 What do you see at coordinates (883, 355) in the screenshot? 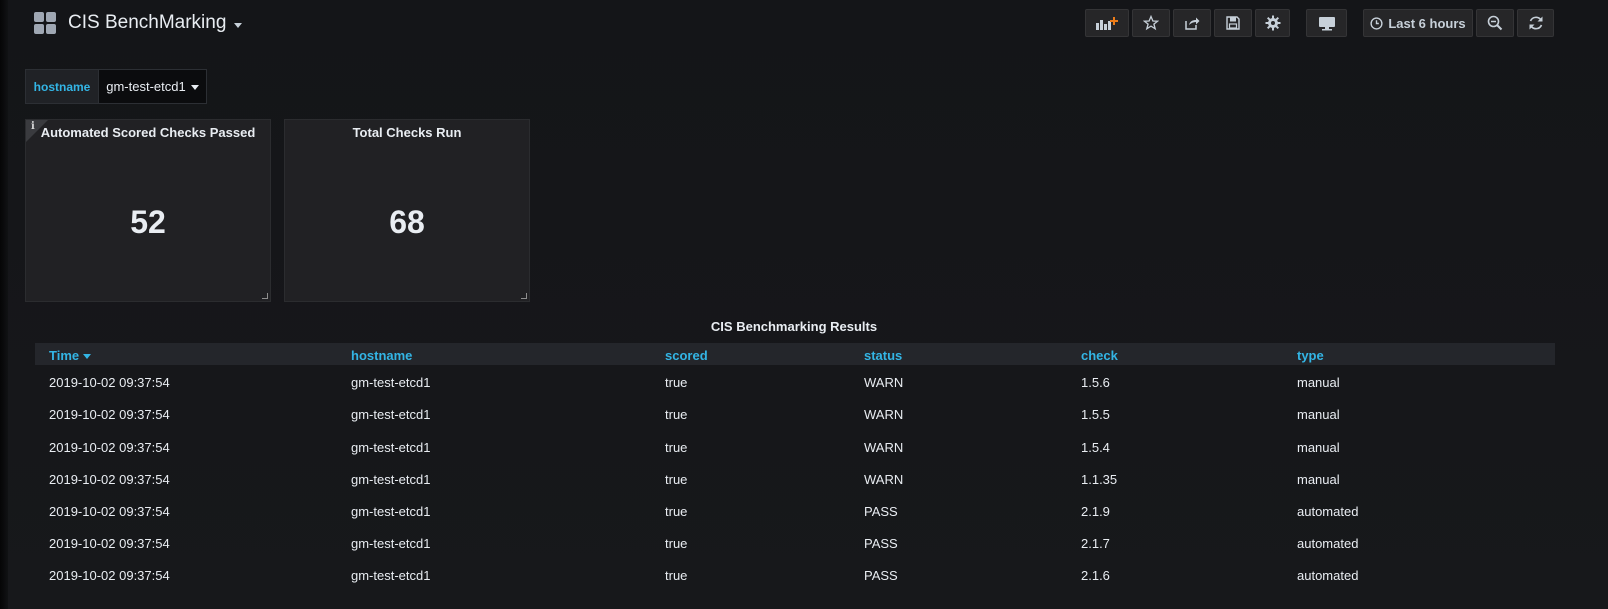
I see `column-header-status: status` at bounding box center [883, 355].